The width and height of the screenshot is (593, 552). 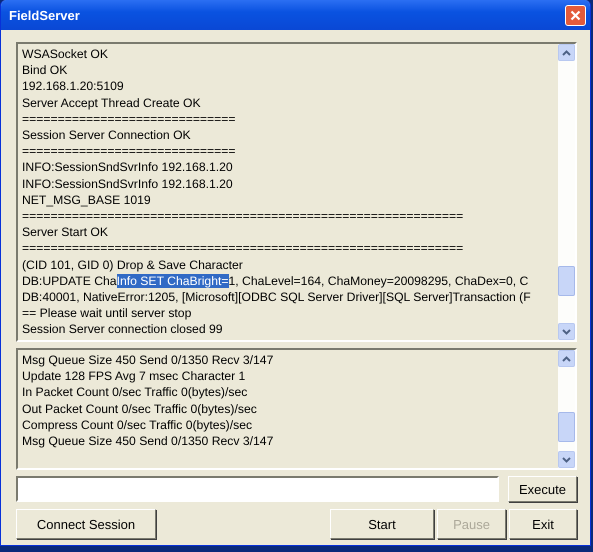 What do you see at coordinates (276, 297) in the screenshot?
I see `log-line: DB:40001, NativeError:1205, [Microsoft][ODBC SQL Server Driver][SQL Server]Transaction (F` at bounding box center [276, 297].